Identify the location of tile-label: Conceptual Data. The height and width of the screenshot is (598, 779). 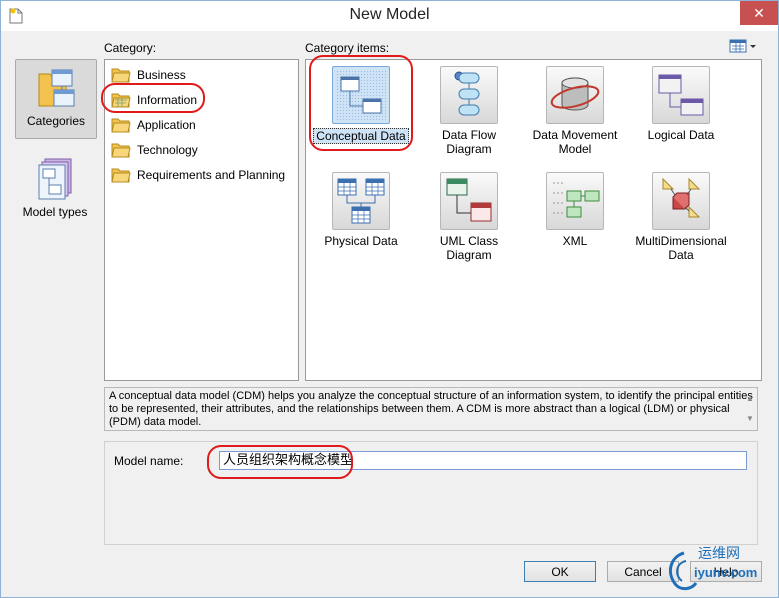
(361, 136).